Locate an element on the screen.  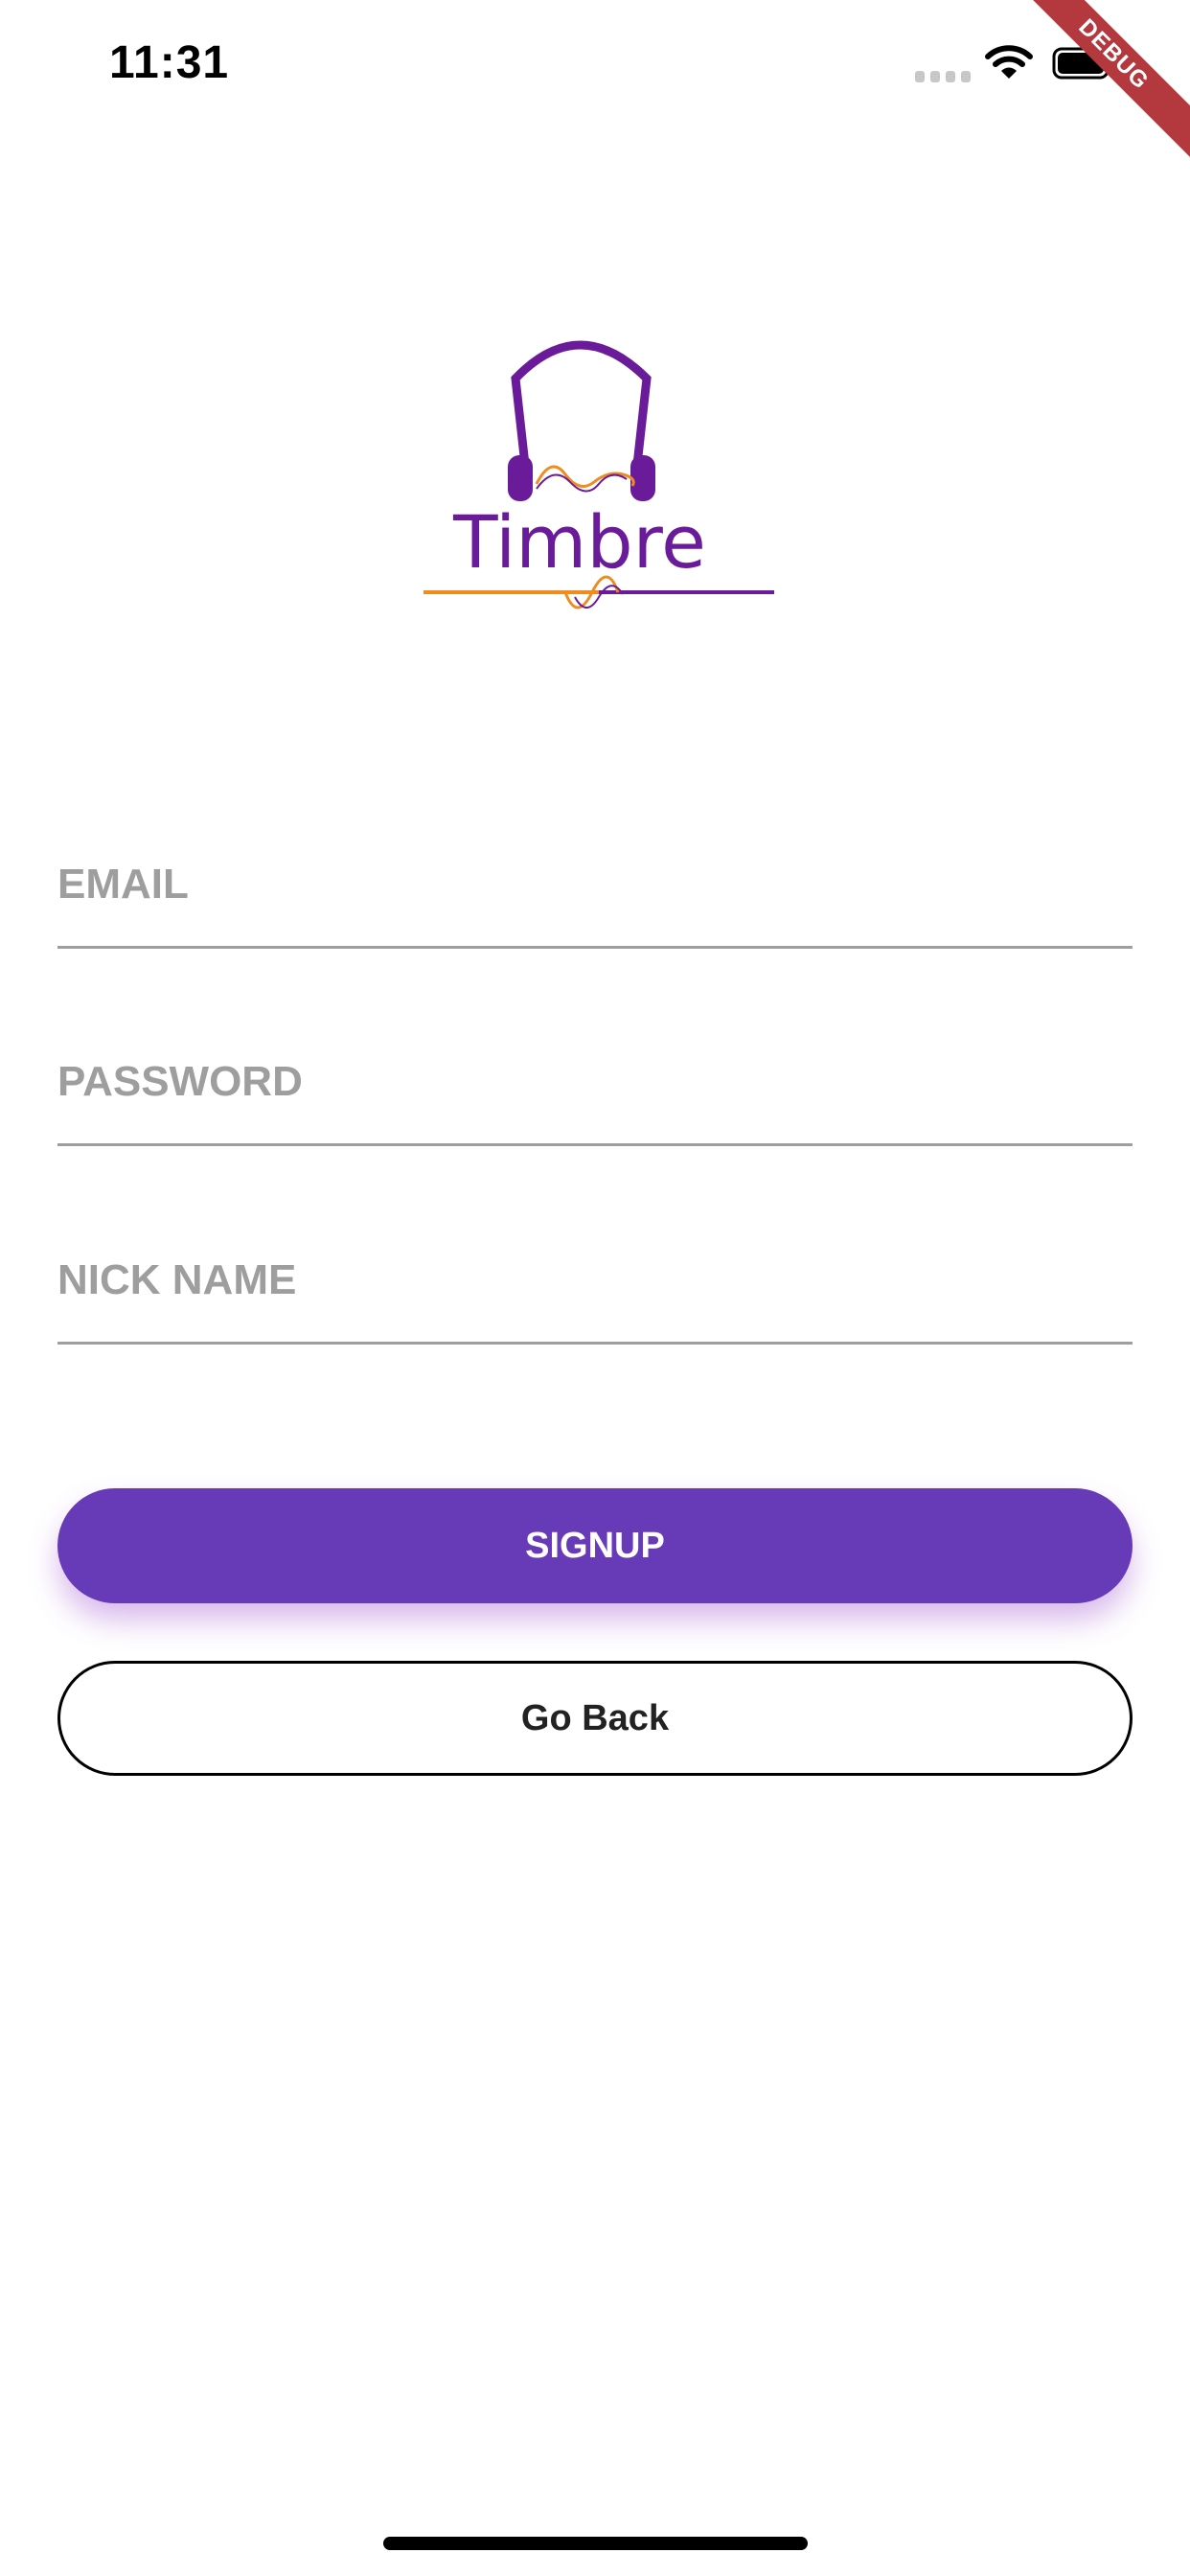
password-underline is located at coordinates (595, 1144).